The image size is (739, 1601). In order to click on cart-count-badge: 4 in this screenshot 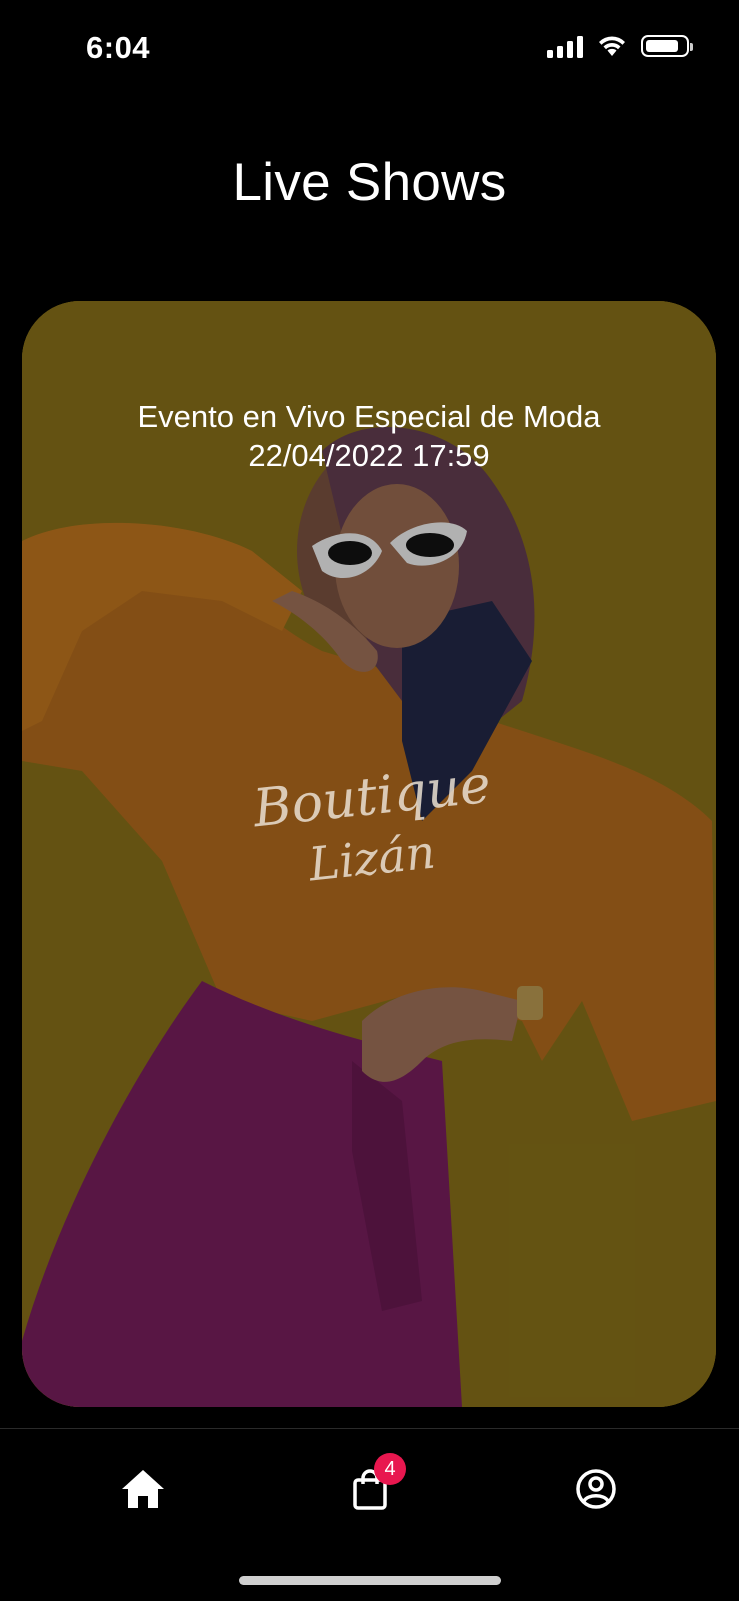, I will do `click(390, 1469)`.